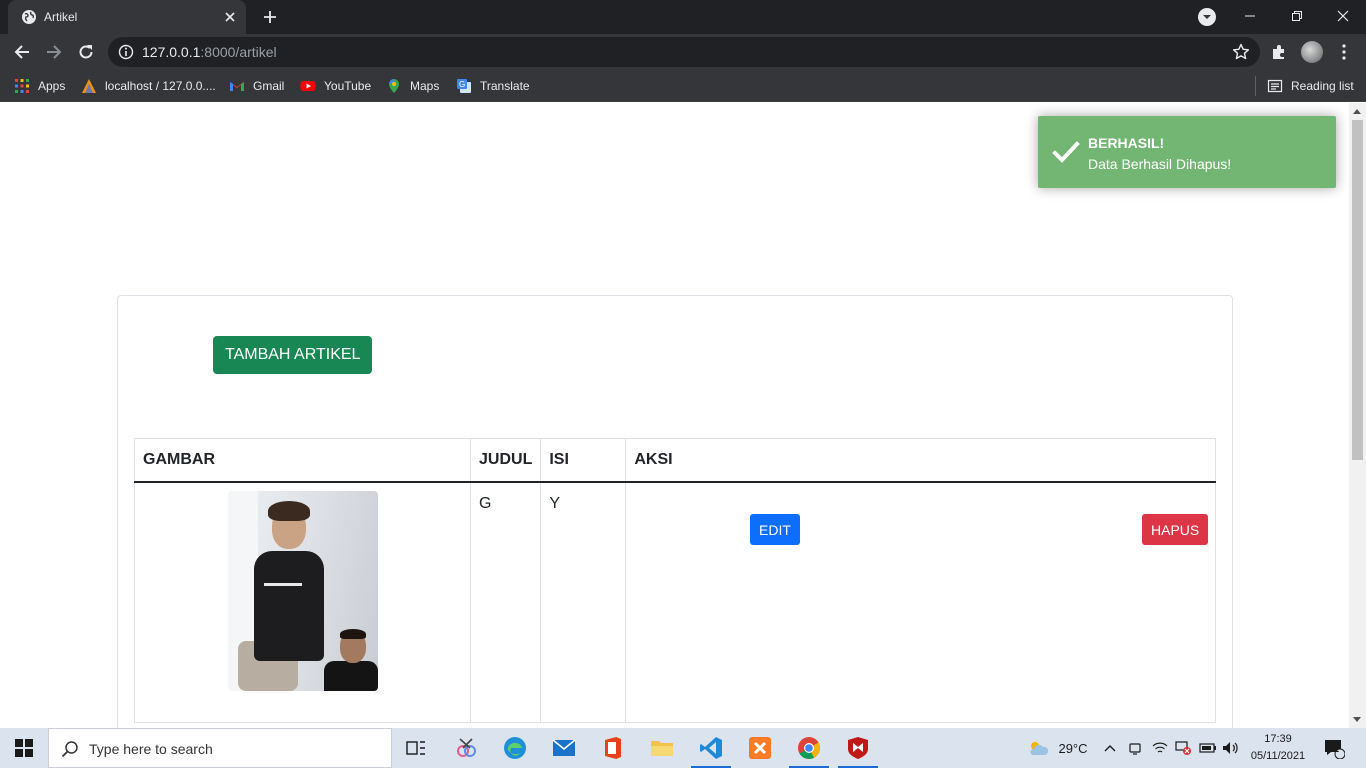  What do you see at coordinates (493, 86) in the screenshot?
I see `bookmark-translate: G Translate` at bounding box center [493, 86].